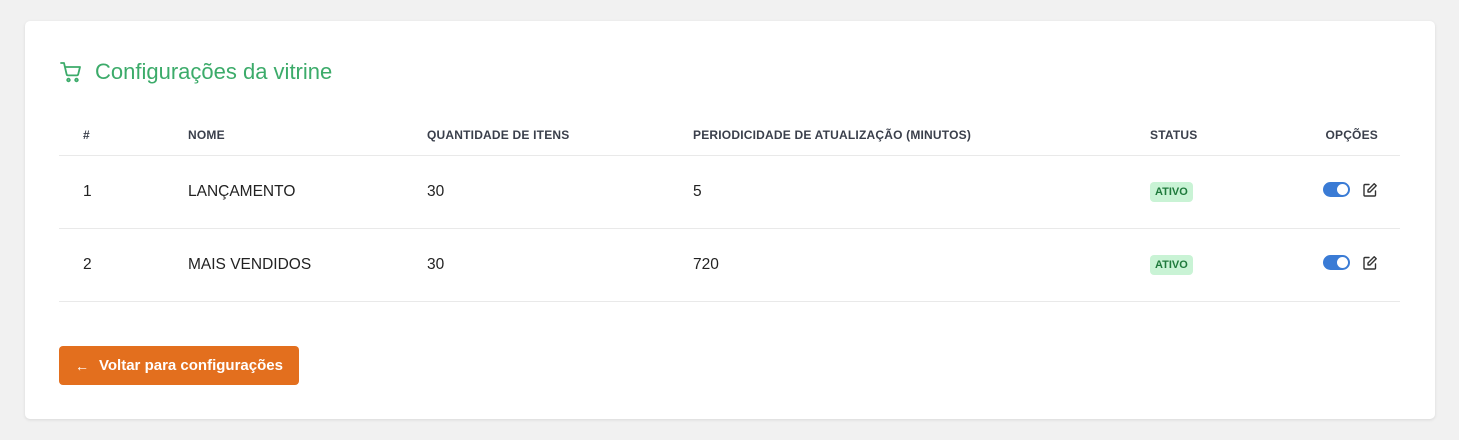 The image size is (1459, 440). I want to click on arrow-left-icon: ←, so click(82, 365).